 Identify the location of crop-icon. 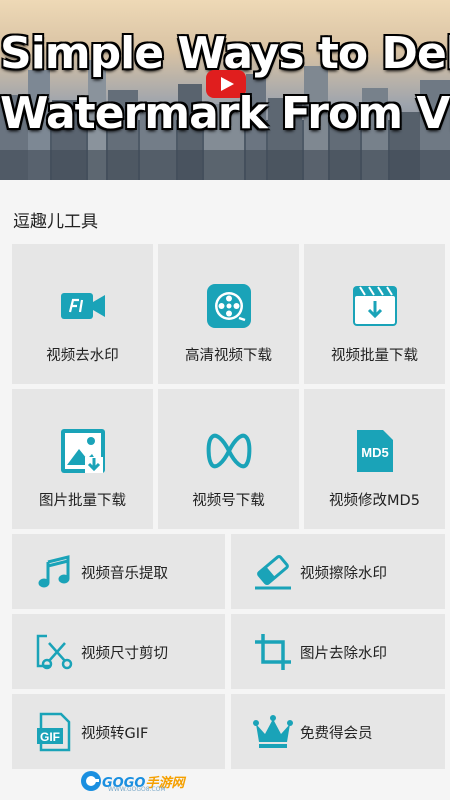
(273, 652).